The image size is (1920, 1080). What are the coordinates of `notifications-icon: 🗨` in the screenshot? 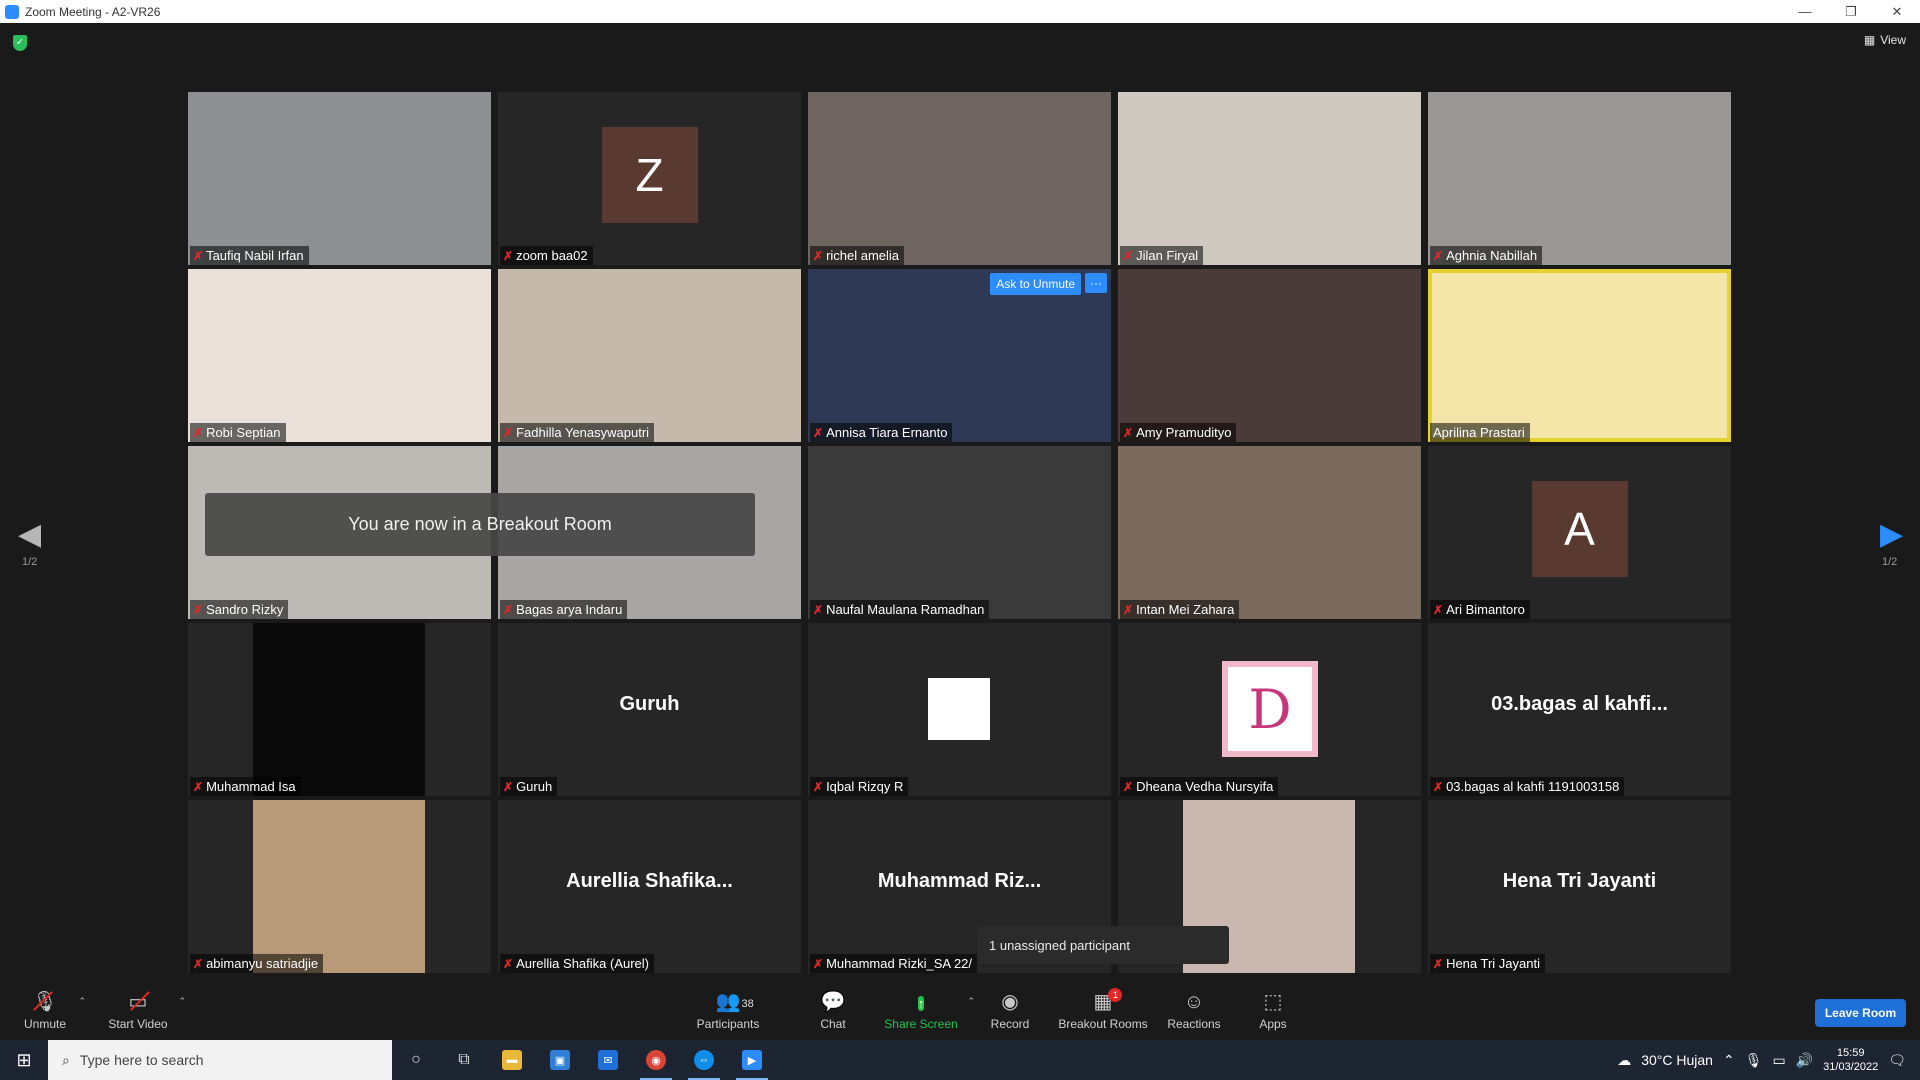 It's located at (1897, 1060).